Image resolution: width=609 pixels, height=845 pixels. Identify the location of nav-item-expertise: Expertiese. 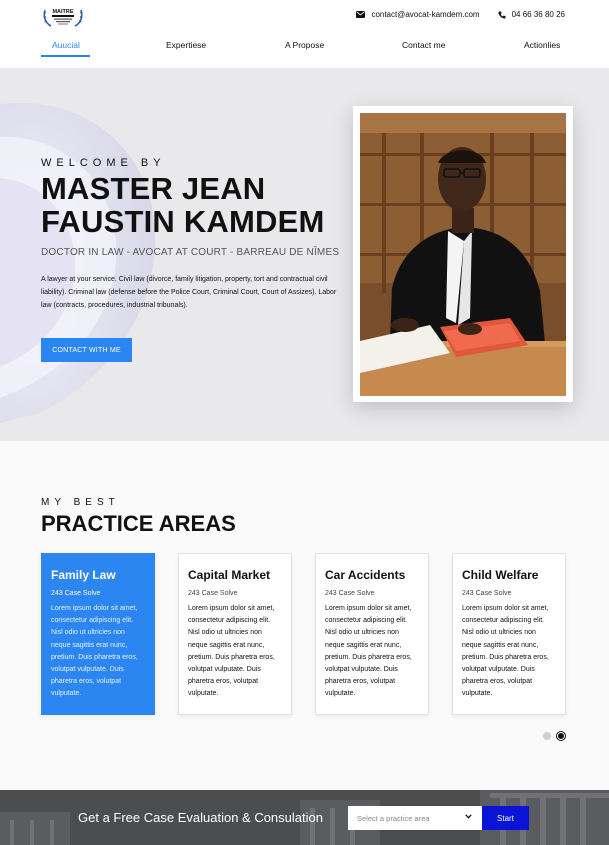
(186, 45).